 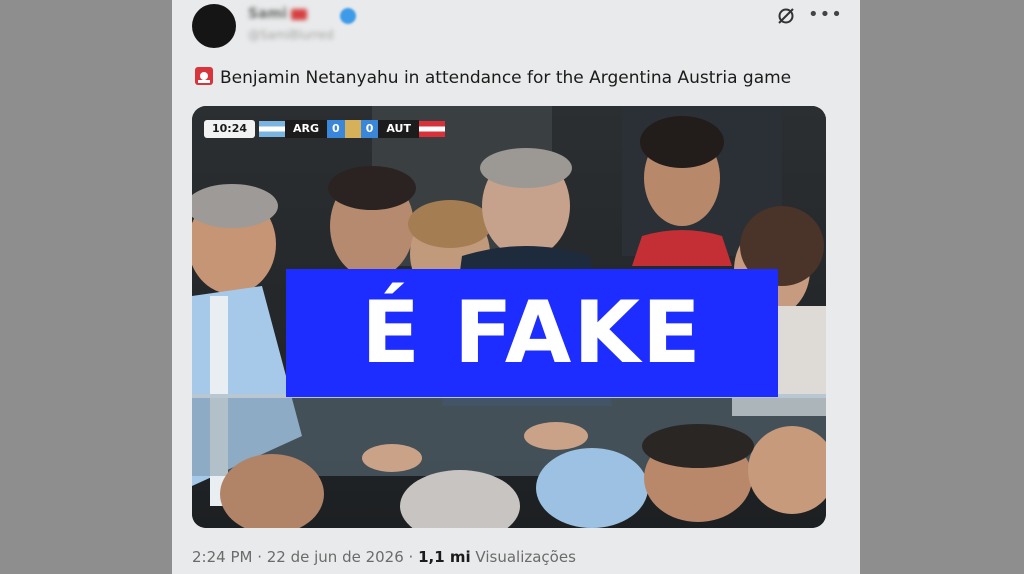 I want to click on grok-icon, so click(x=786, y=16).